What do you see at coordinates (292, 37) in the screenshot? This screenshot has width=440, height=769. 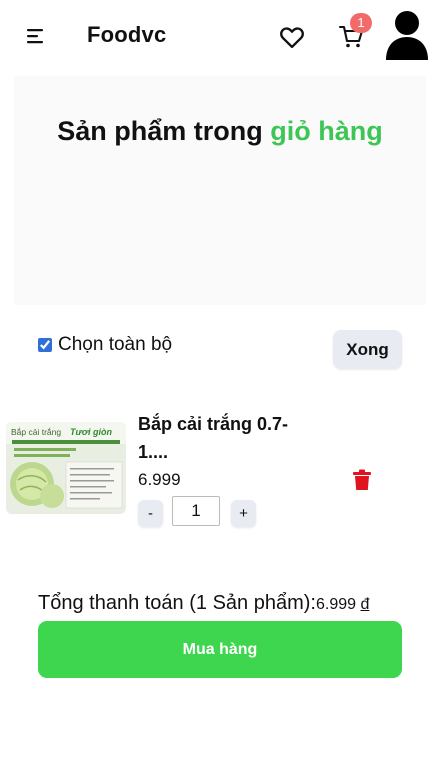 I see `heart-icon` at bounding box center [292, 37].